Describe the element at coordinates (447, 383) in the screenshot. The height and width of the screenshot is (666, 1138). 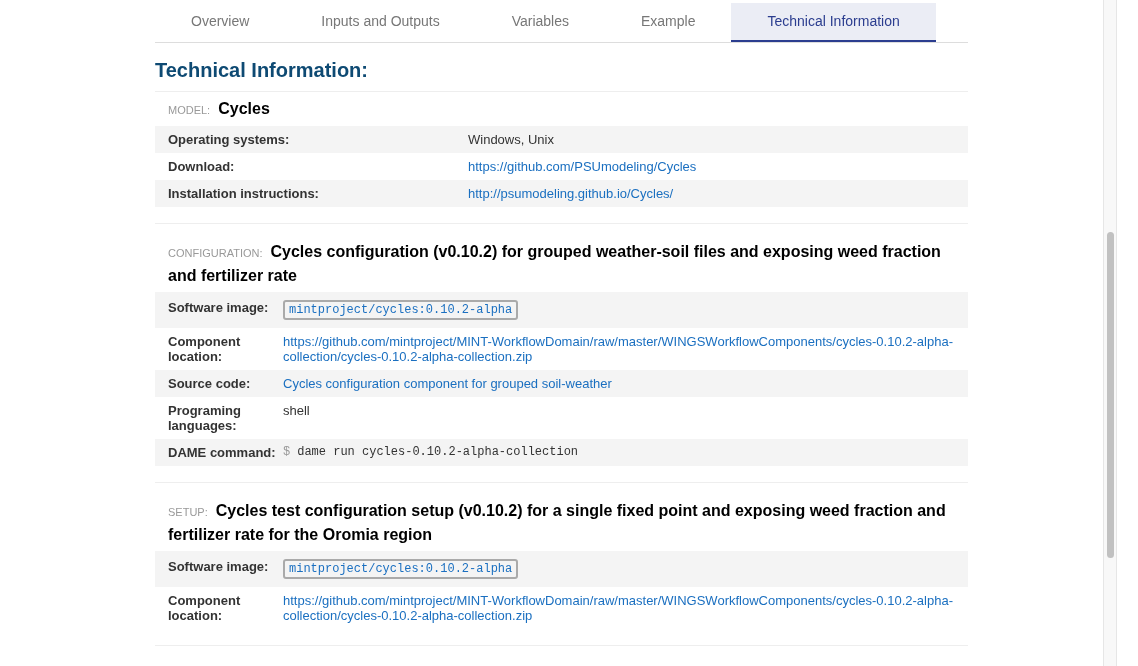
I see `link: Cycles configuration component for grouped soil-weather` at that location.